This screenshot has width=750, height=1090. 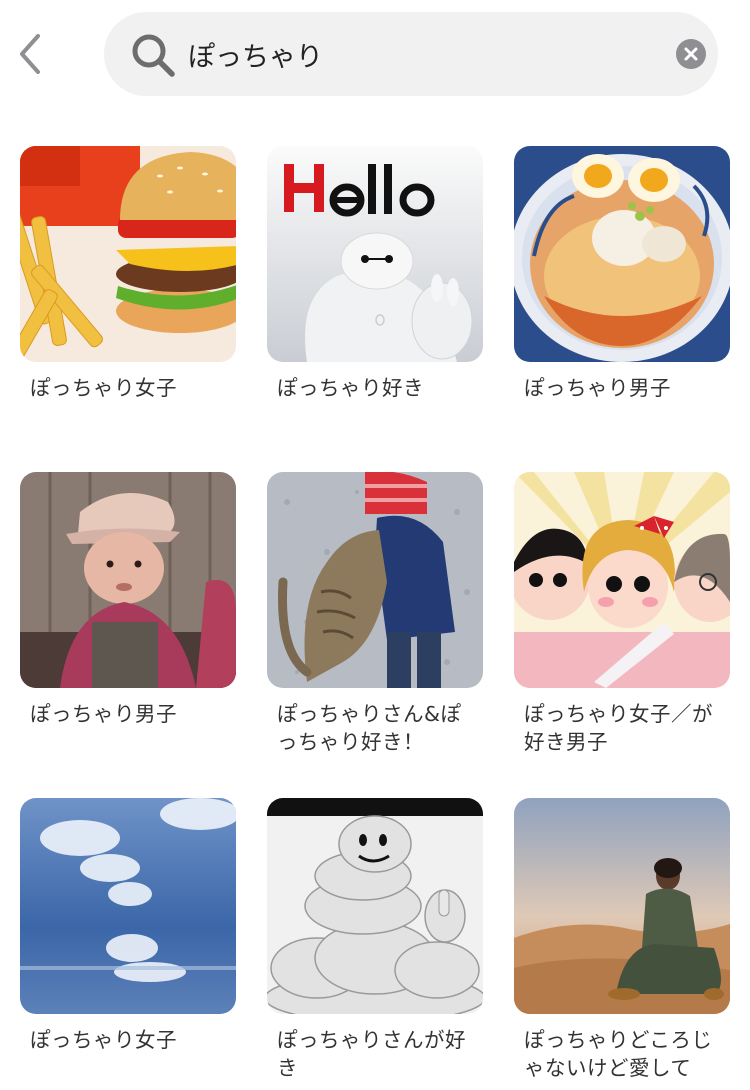 I want to click on result-card: ぽっちゃりどころじゃないけど愛して, so click(x=622, y=944).